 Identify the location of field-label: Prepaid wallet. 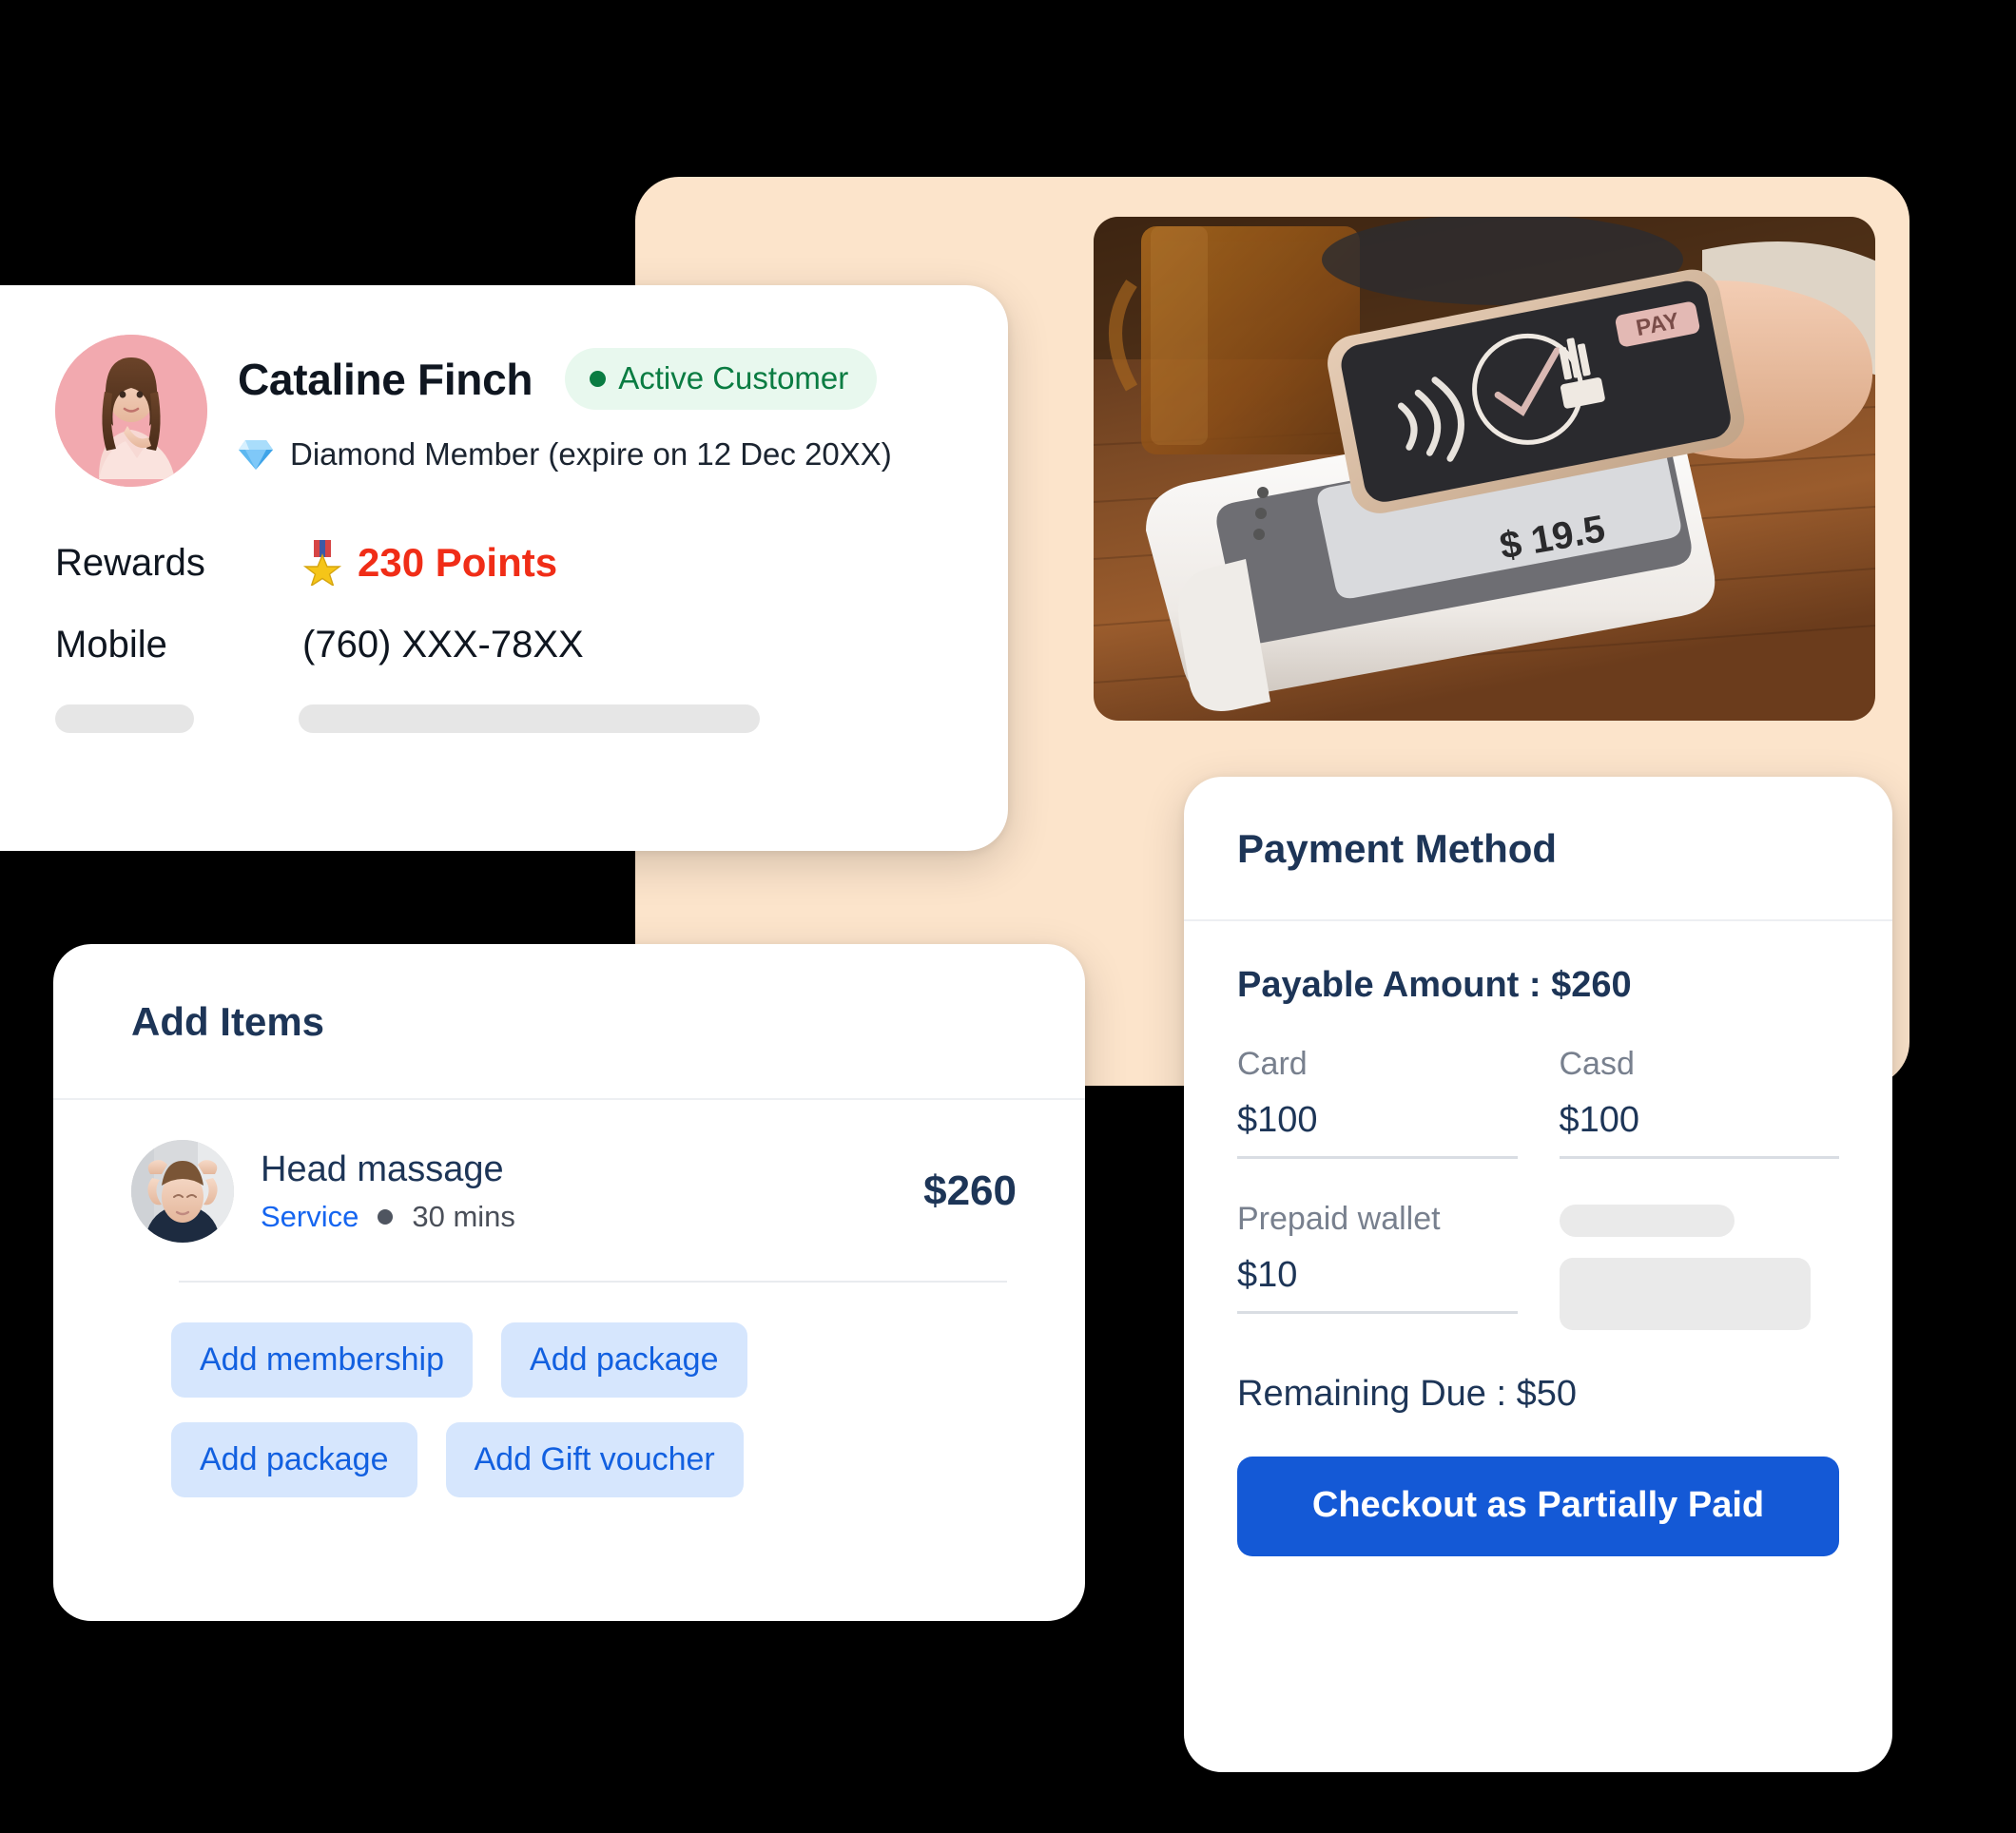
(1339, 1219).